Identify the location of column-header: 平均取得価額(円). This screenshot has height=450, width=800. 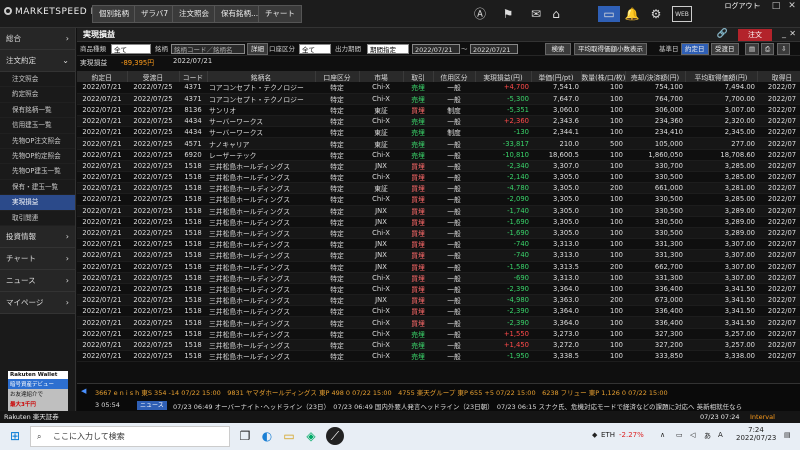
(721, 76).